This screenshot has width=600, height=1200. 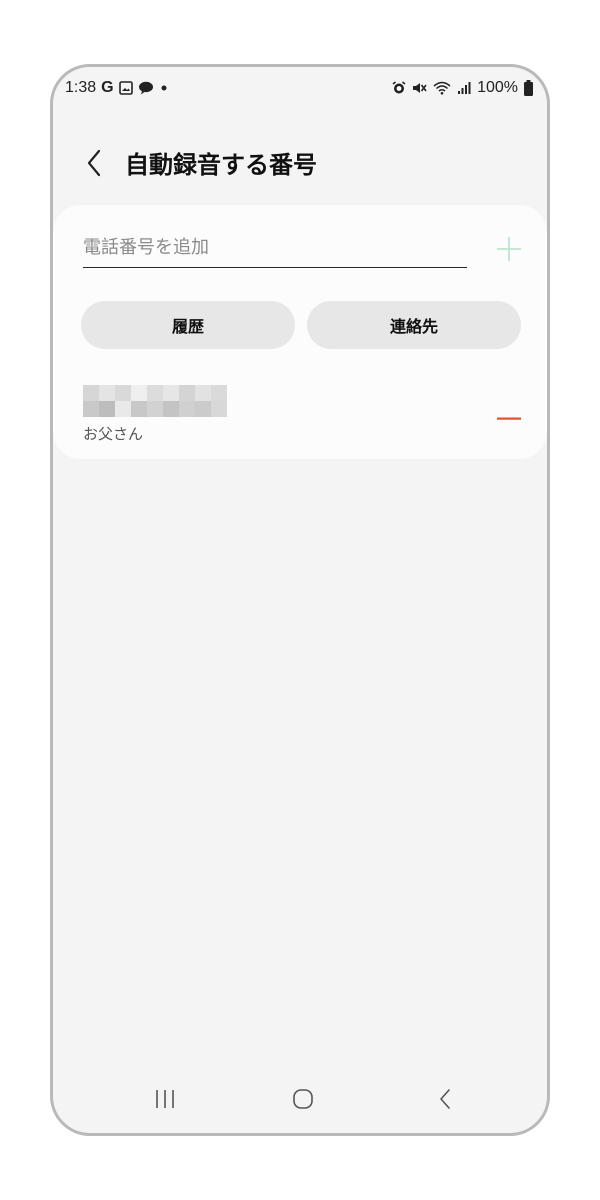 What do you see at coordinates (164, 88) in the screenshot?
I see `notification-dot-icon` at bounding box center [164, 88].